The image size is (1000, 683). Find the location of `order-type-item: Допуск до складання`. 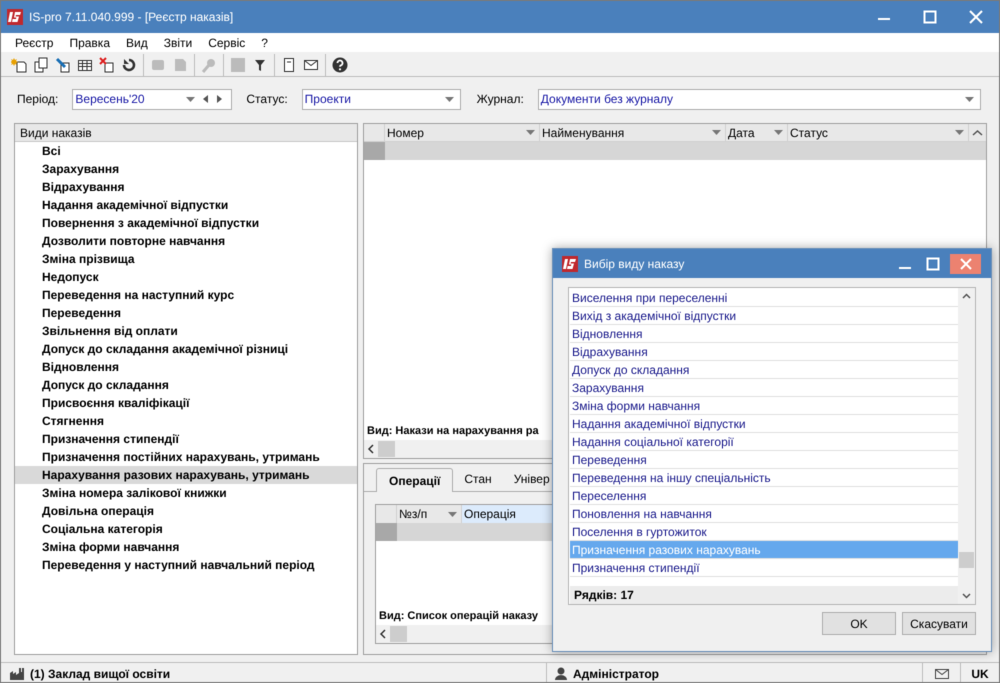

order-type-item: Допуск до складання is located at coordinates (186, 385).